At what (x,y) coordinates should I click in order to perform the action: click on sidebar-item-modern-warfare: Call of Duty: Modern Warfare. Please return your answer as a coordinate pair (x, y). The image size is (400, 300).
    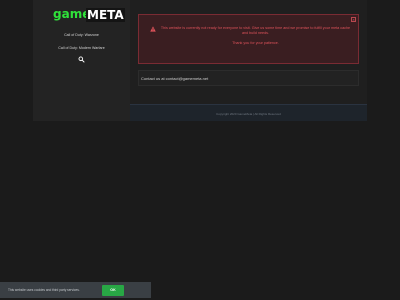
    Looking at the image, I should click on (81, 48).